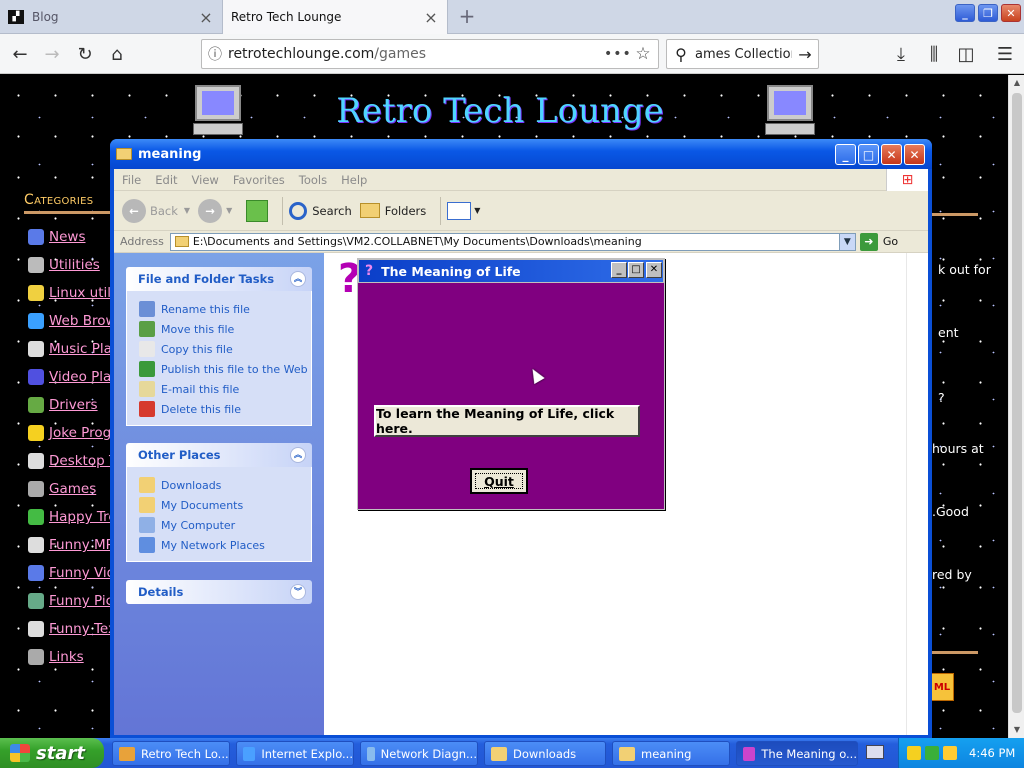 This screenshot has width=1024, height=768. I want to click on views-button: ▼, so click(463, 210).